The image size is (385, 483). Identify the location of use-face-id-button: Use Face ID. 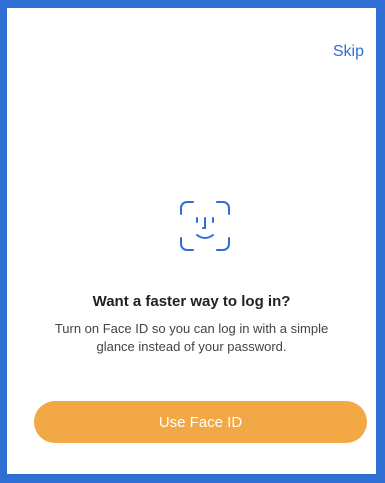
(200, 422).